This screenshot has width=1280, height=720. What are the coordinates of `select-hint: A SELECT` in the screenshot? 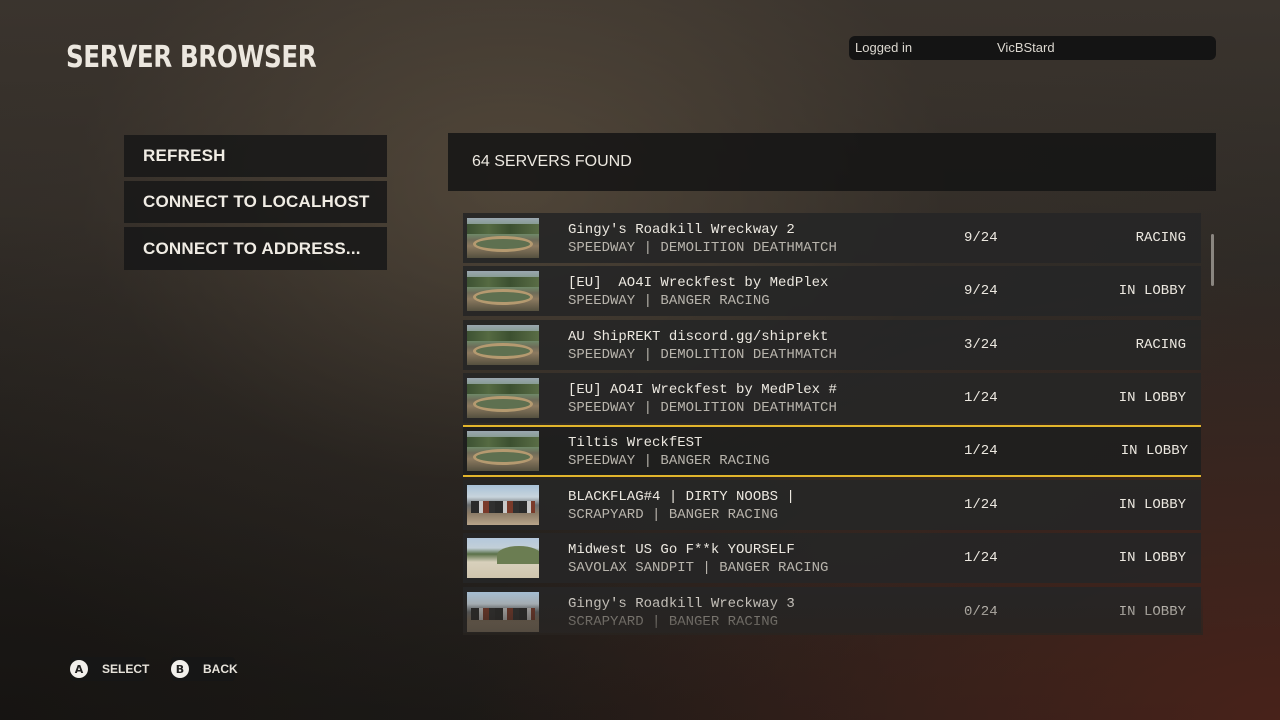 It's located at (109, 669).